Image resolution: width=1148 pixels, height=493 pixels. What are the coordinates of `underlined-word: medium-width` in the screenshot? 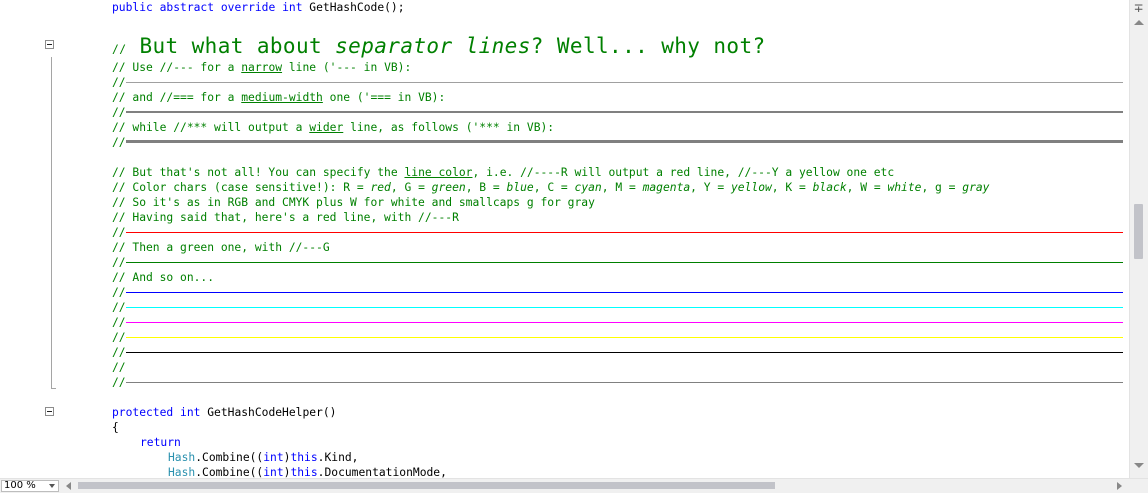 It's located at (282, 97).